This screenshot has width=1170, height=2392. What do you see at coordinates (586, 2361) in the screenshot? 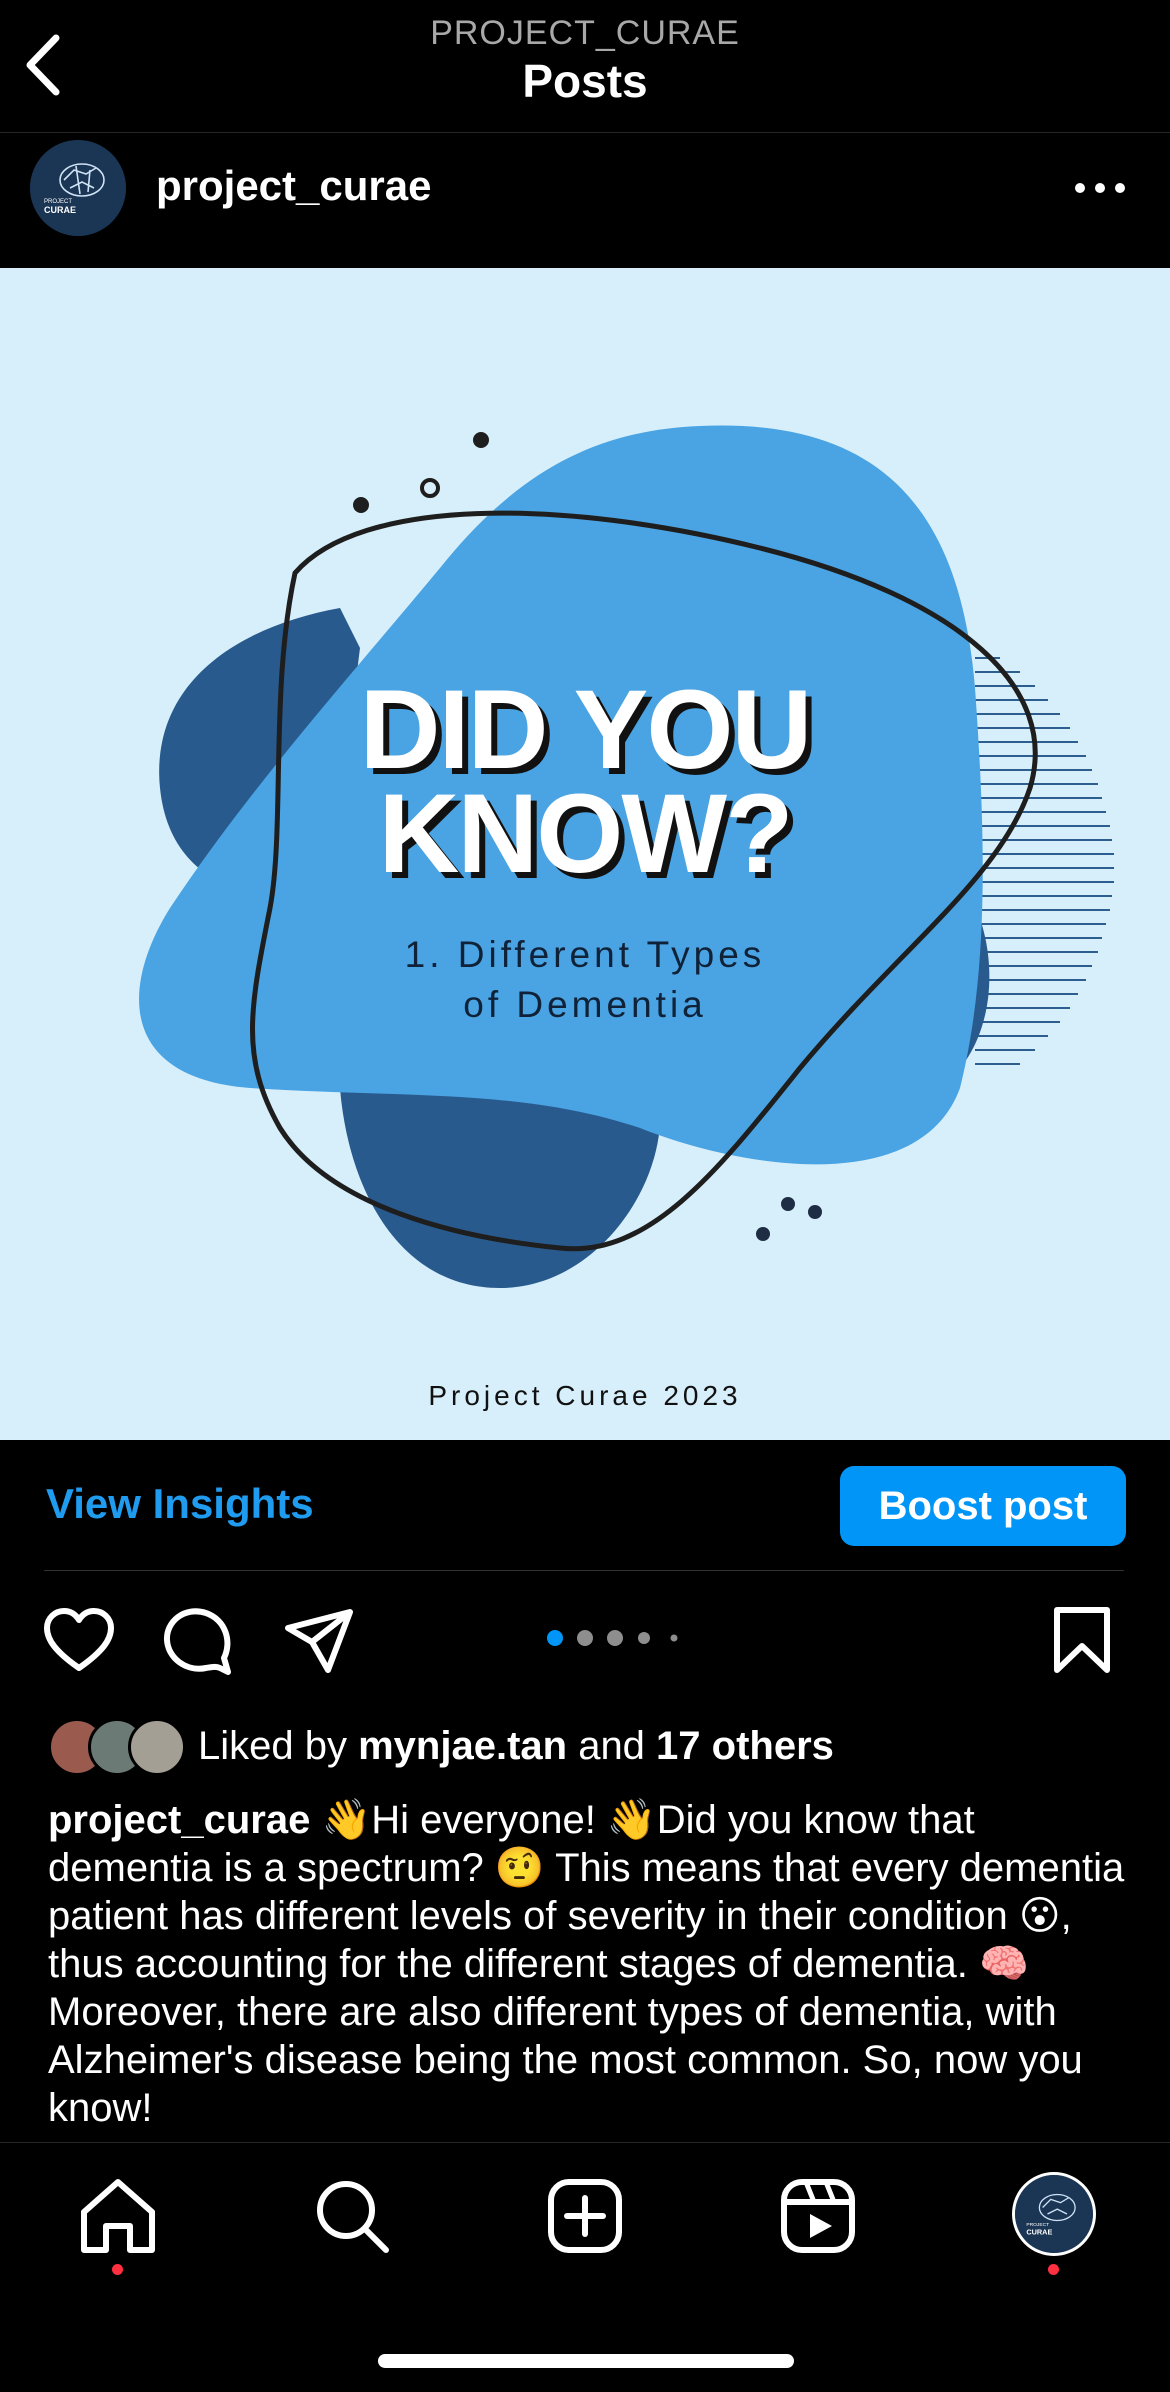
I see `home-indicator` at bounding box center [586, 2361].